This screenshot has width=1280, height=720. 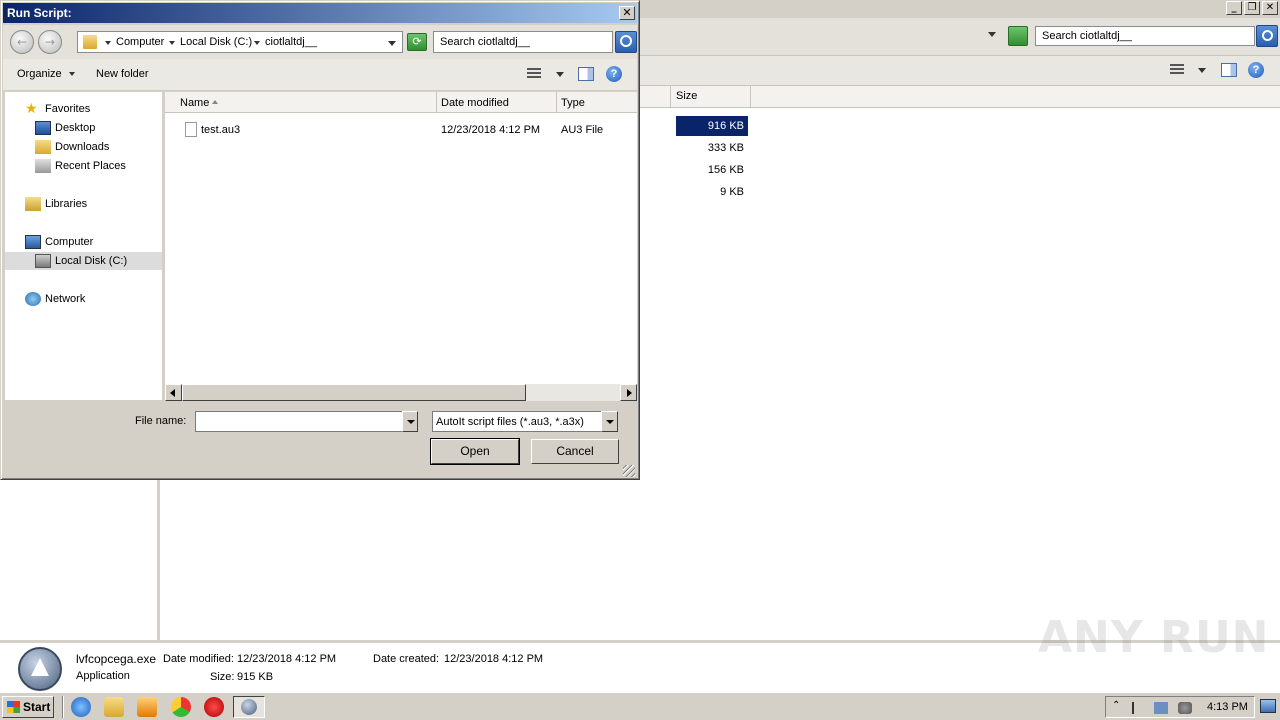 I want to click on nav-item-computer: Computer, so click(x=83, y=242).